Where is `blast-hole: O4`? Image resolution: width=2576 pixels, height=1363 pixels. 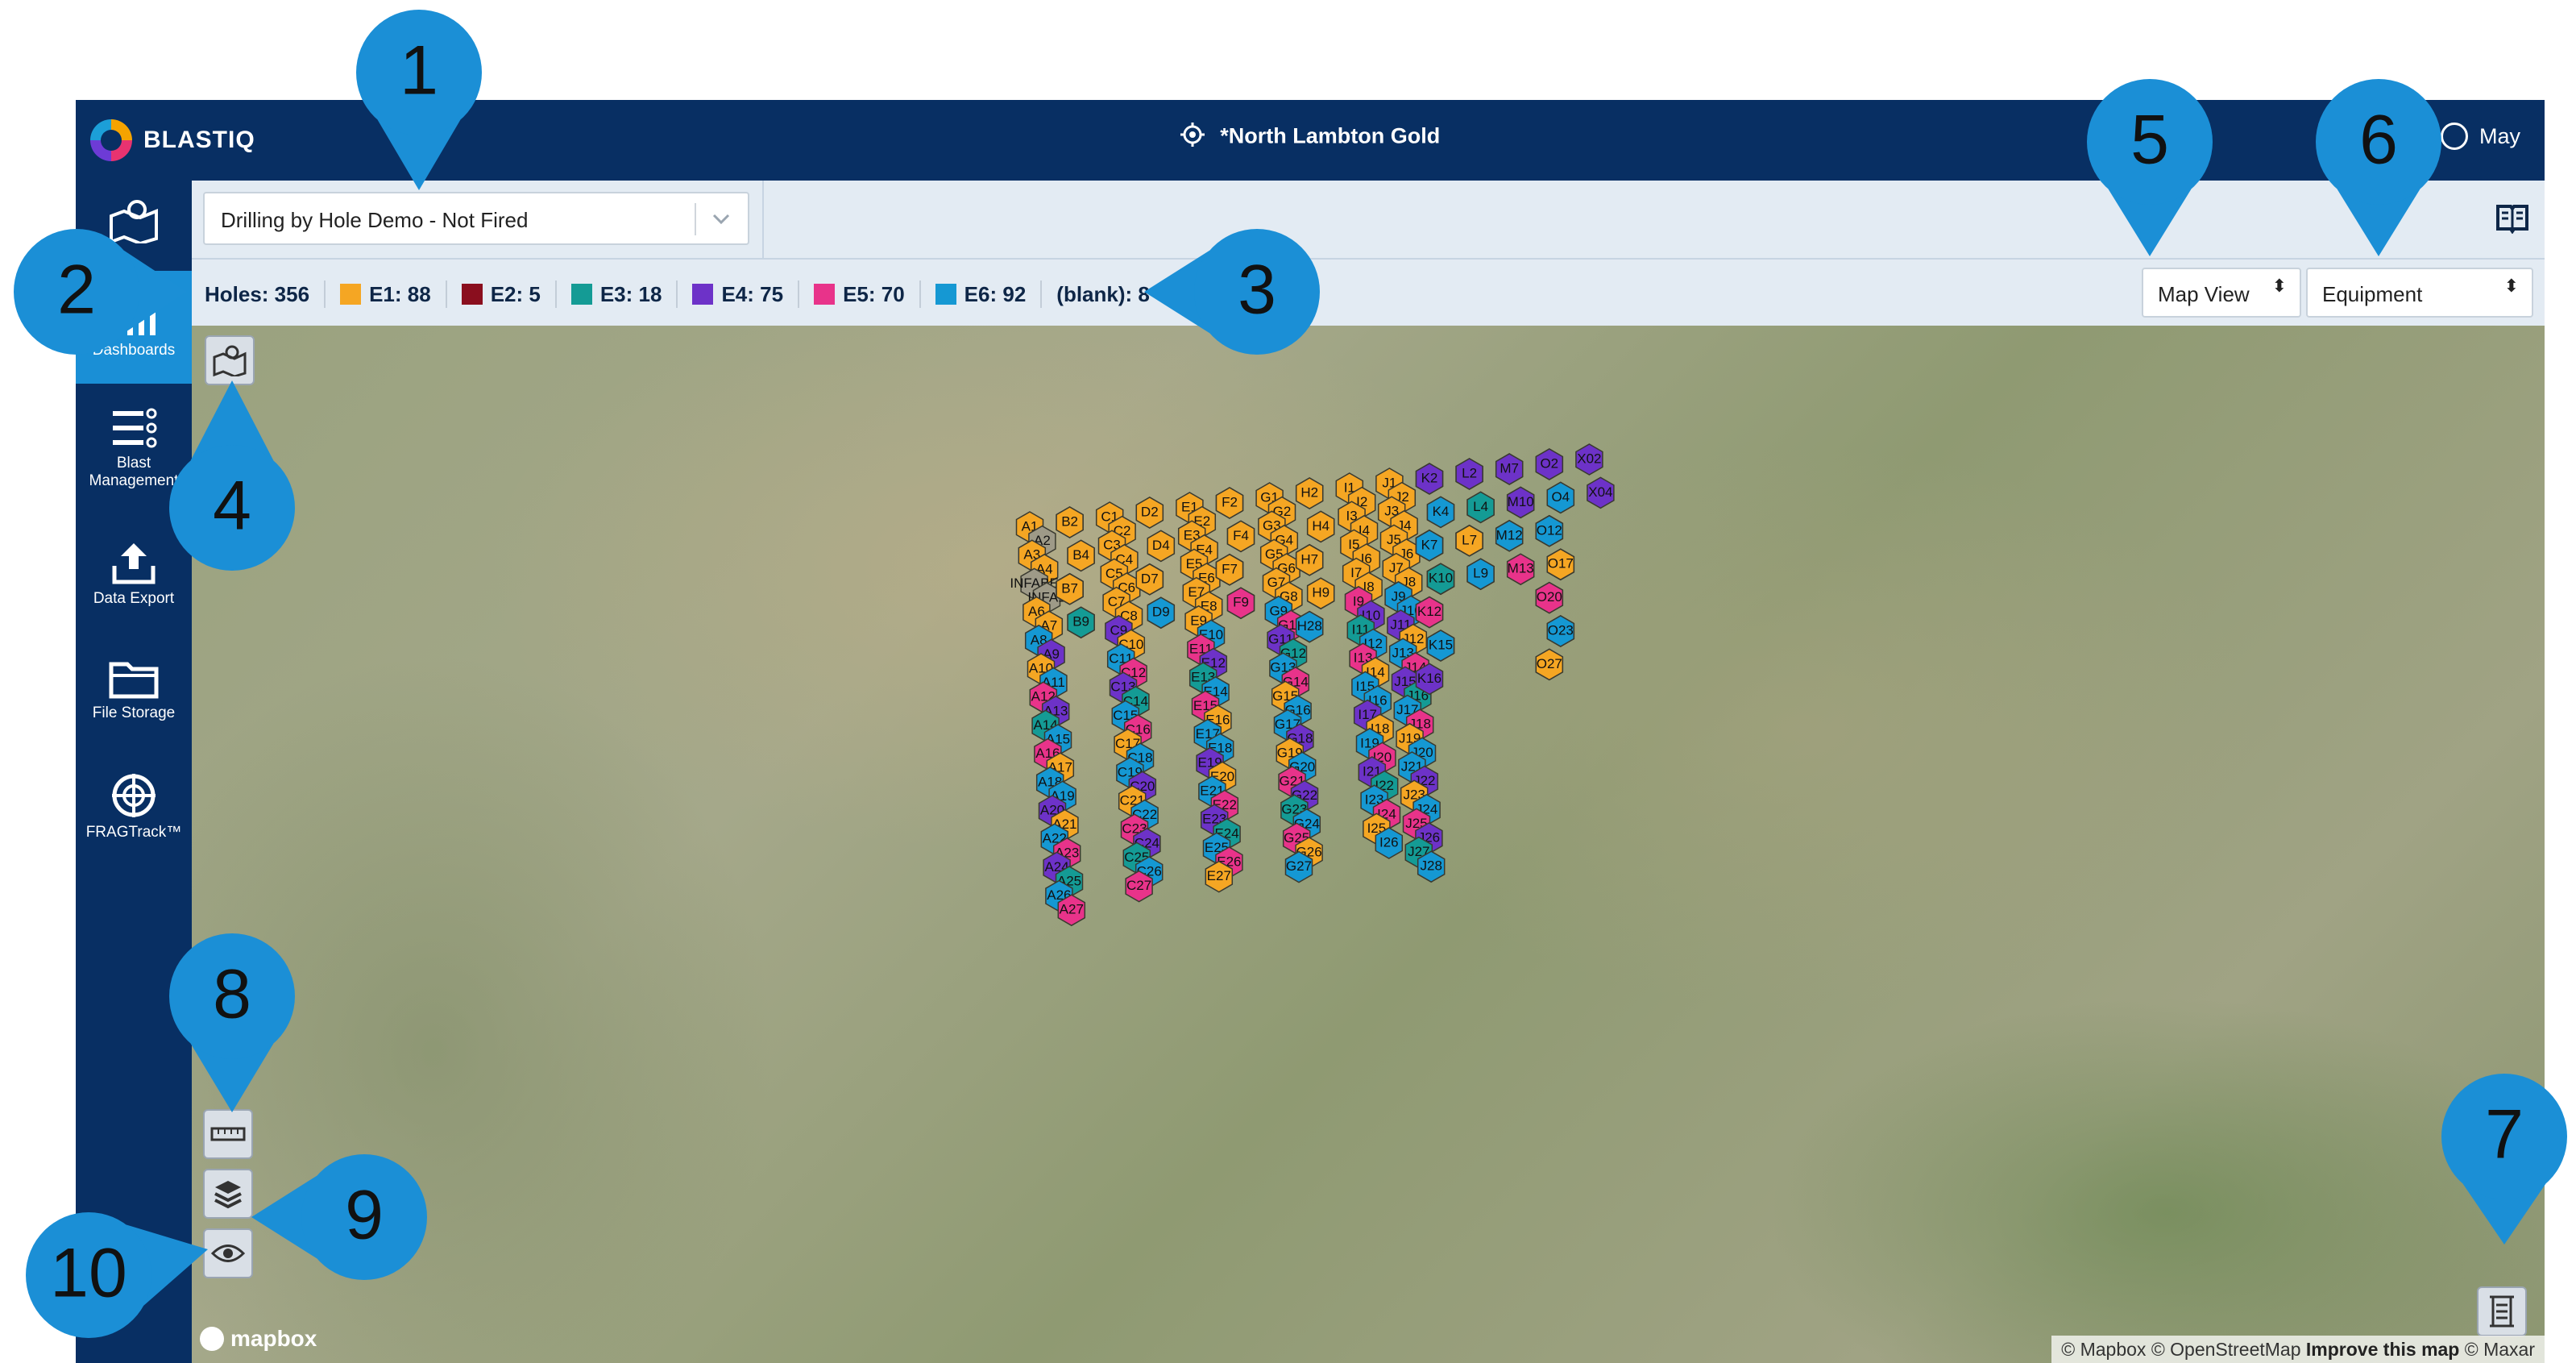
blast-hole: O4 is located at coordinates (1560, 497).